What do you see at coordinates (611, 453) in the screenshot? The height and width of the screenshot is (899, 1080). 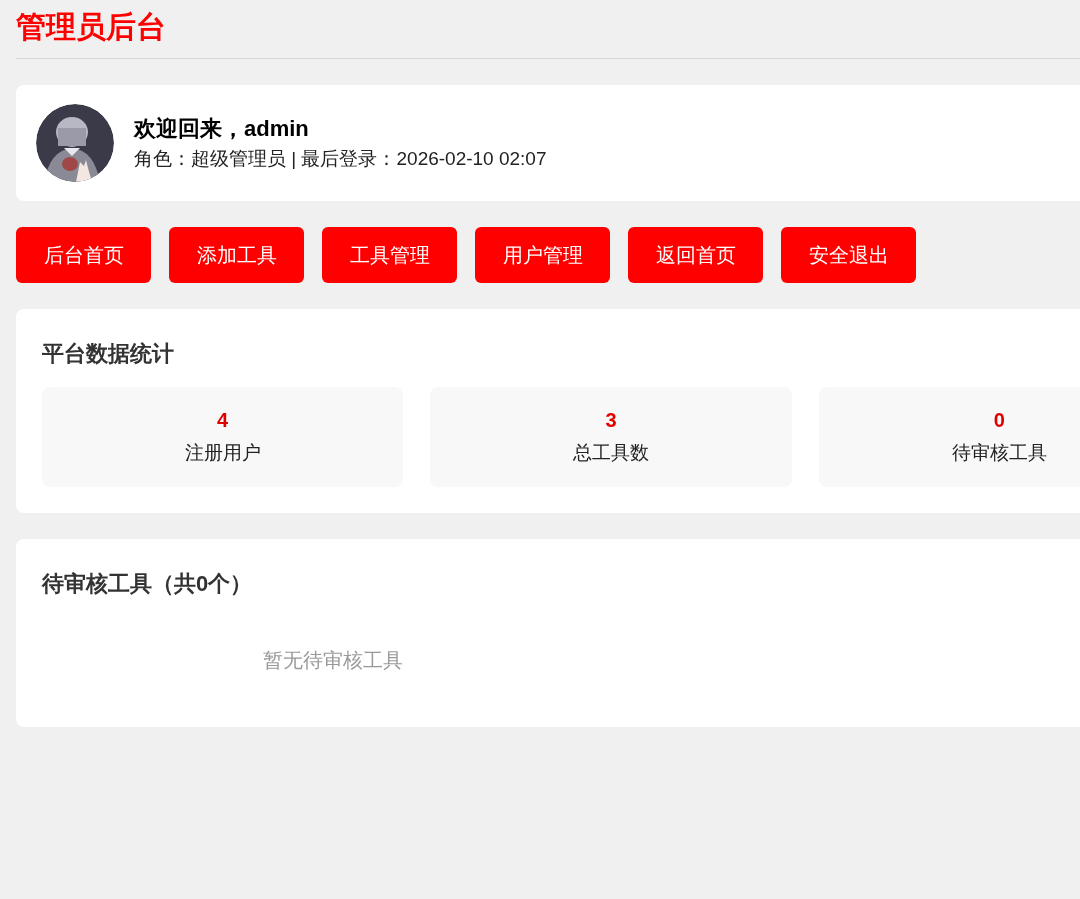 I see `stat-label: 总工具数` at bounding box center [611, 453].